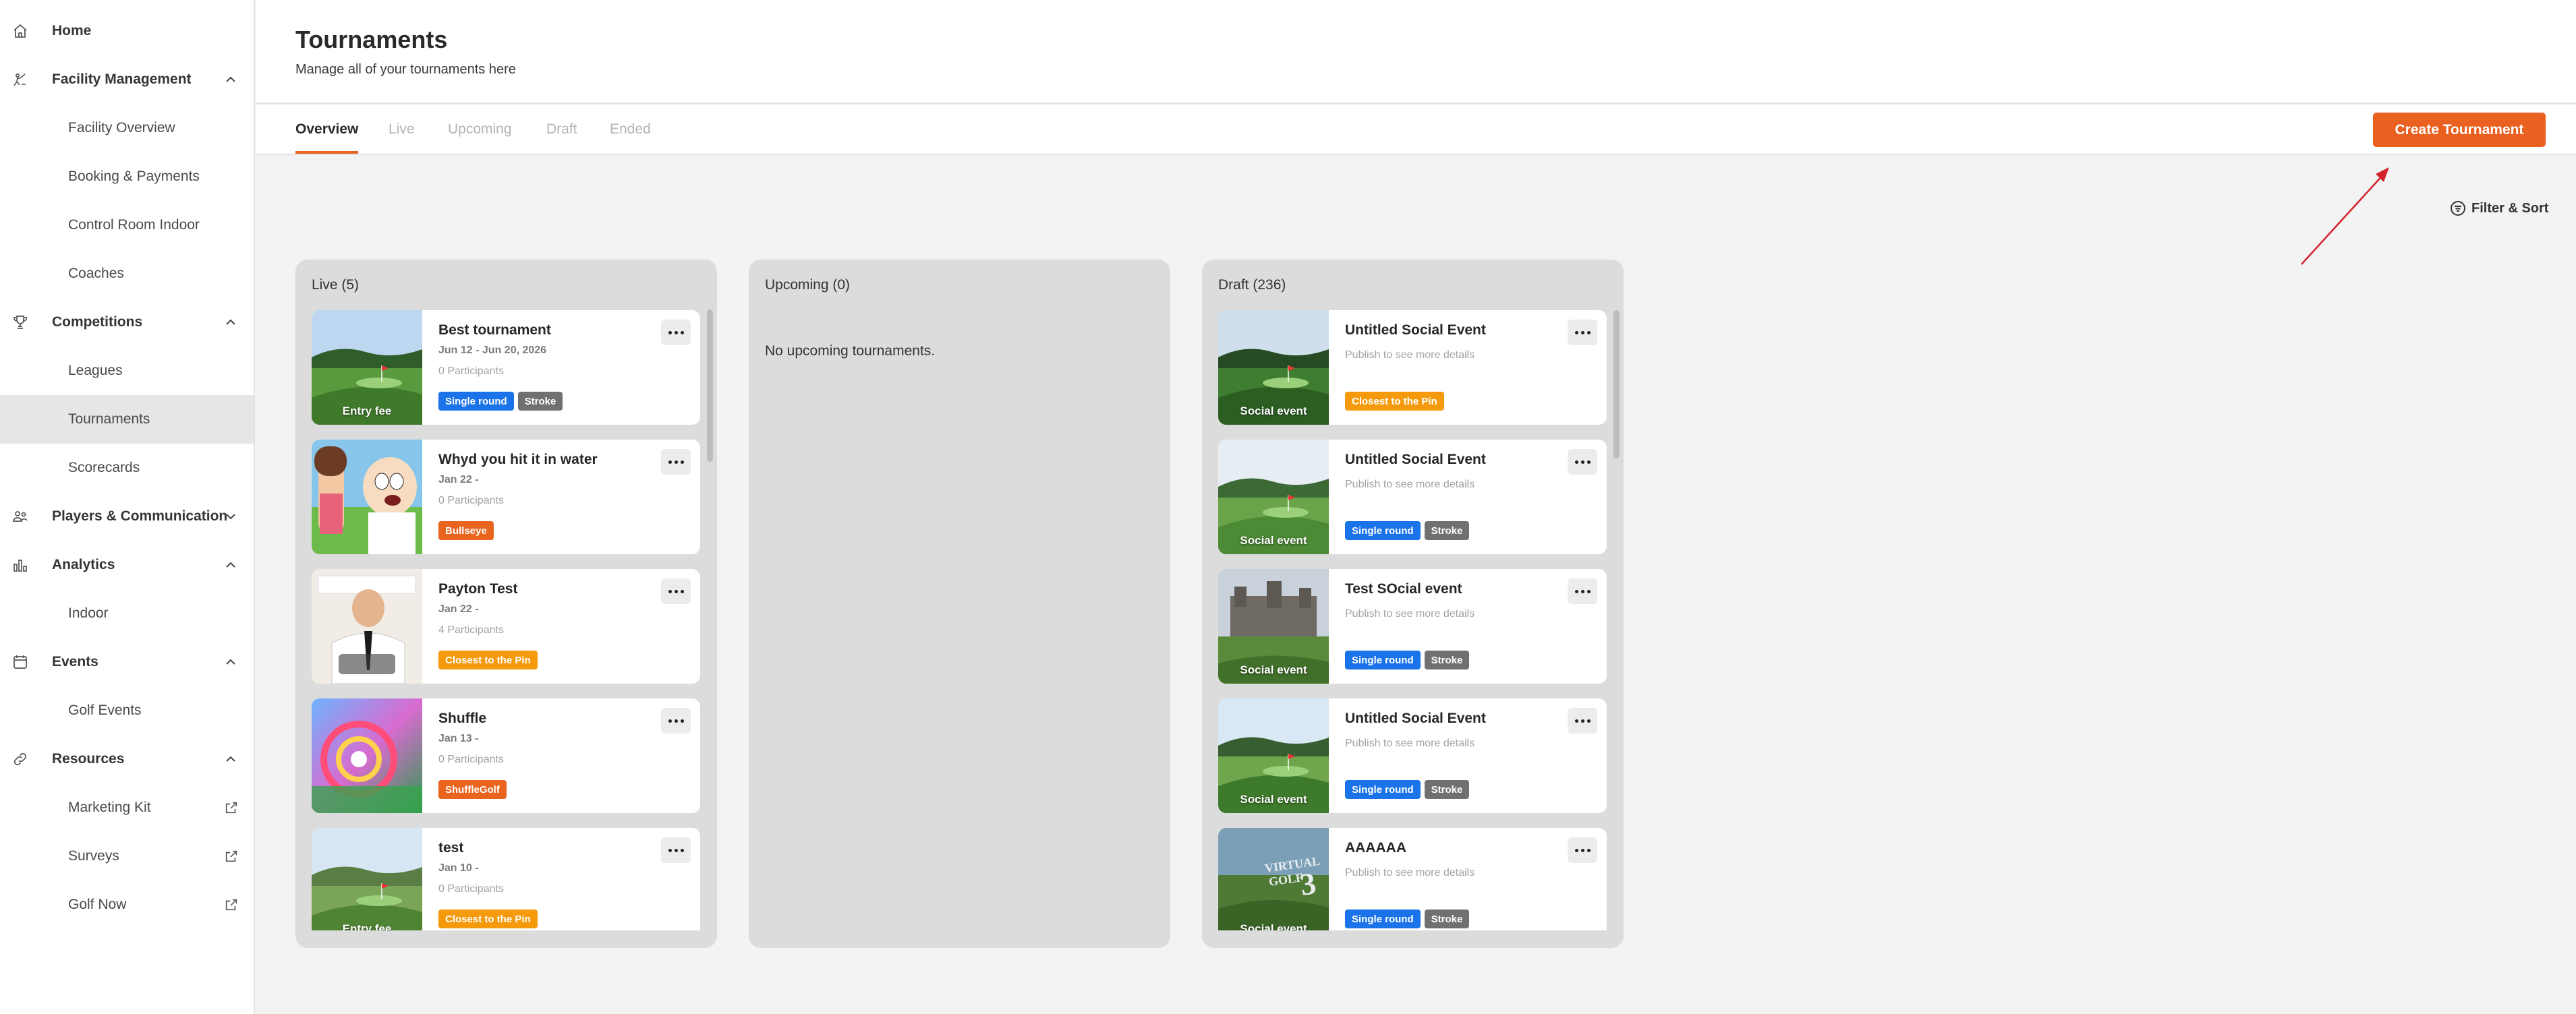  I want to click on analytics-icon, so click(20, 565).